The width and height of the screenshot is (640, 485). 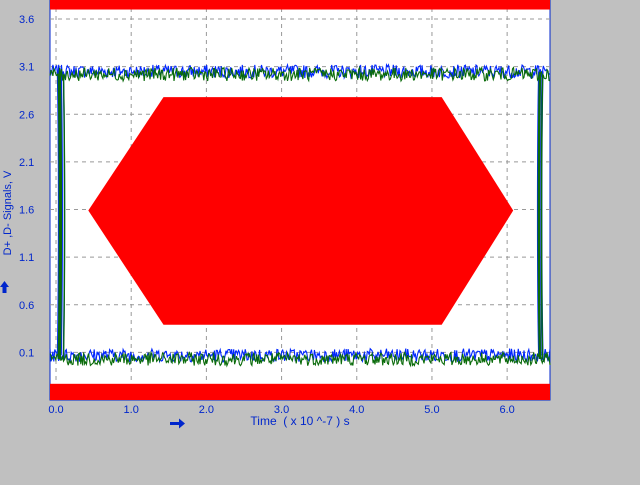 I want to click on y-axis-label: D+ ,D- Signals, V, so click(x=8, y=212).